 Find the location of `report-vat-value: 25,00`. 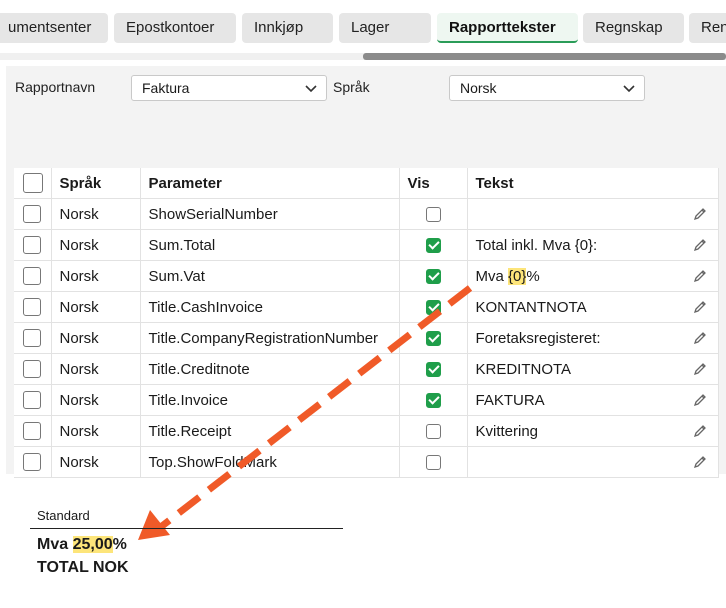

report-vat-value: 25,00 is located at coordinates (92, 544).